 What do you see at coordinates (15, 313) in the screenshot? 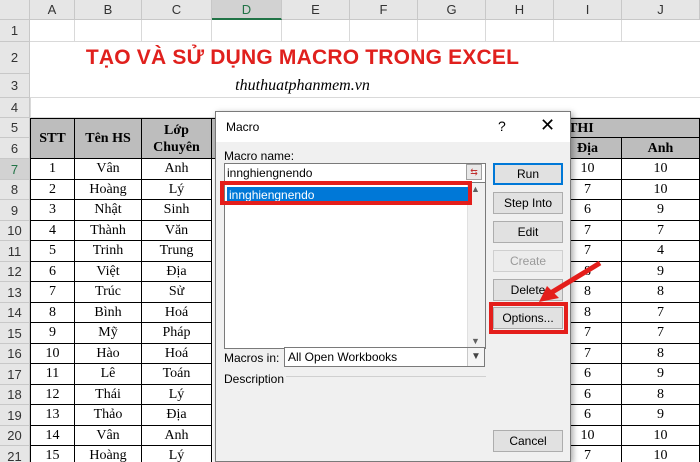
I see `row-header-14: 14` at bounding box center [15, 313].